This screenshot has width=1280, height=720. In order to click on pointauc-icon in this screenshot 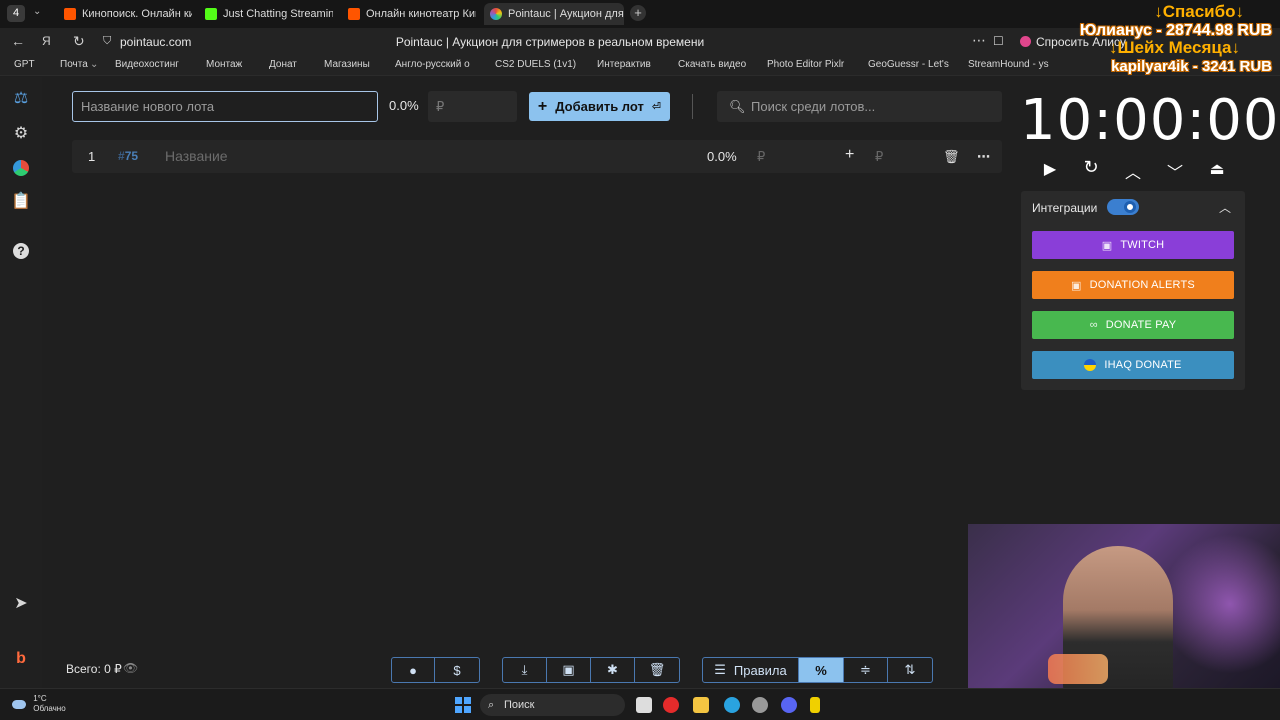, I will do `click(496, 14)`.